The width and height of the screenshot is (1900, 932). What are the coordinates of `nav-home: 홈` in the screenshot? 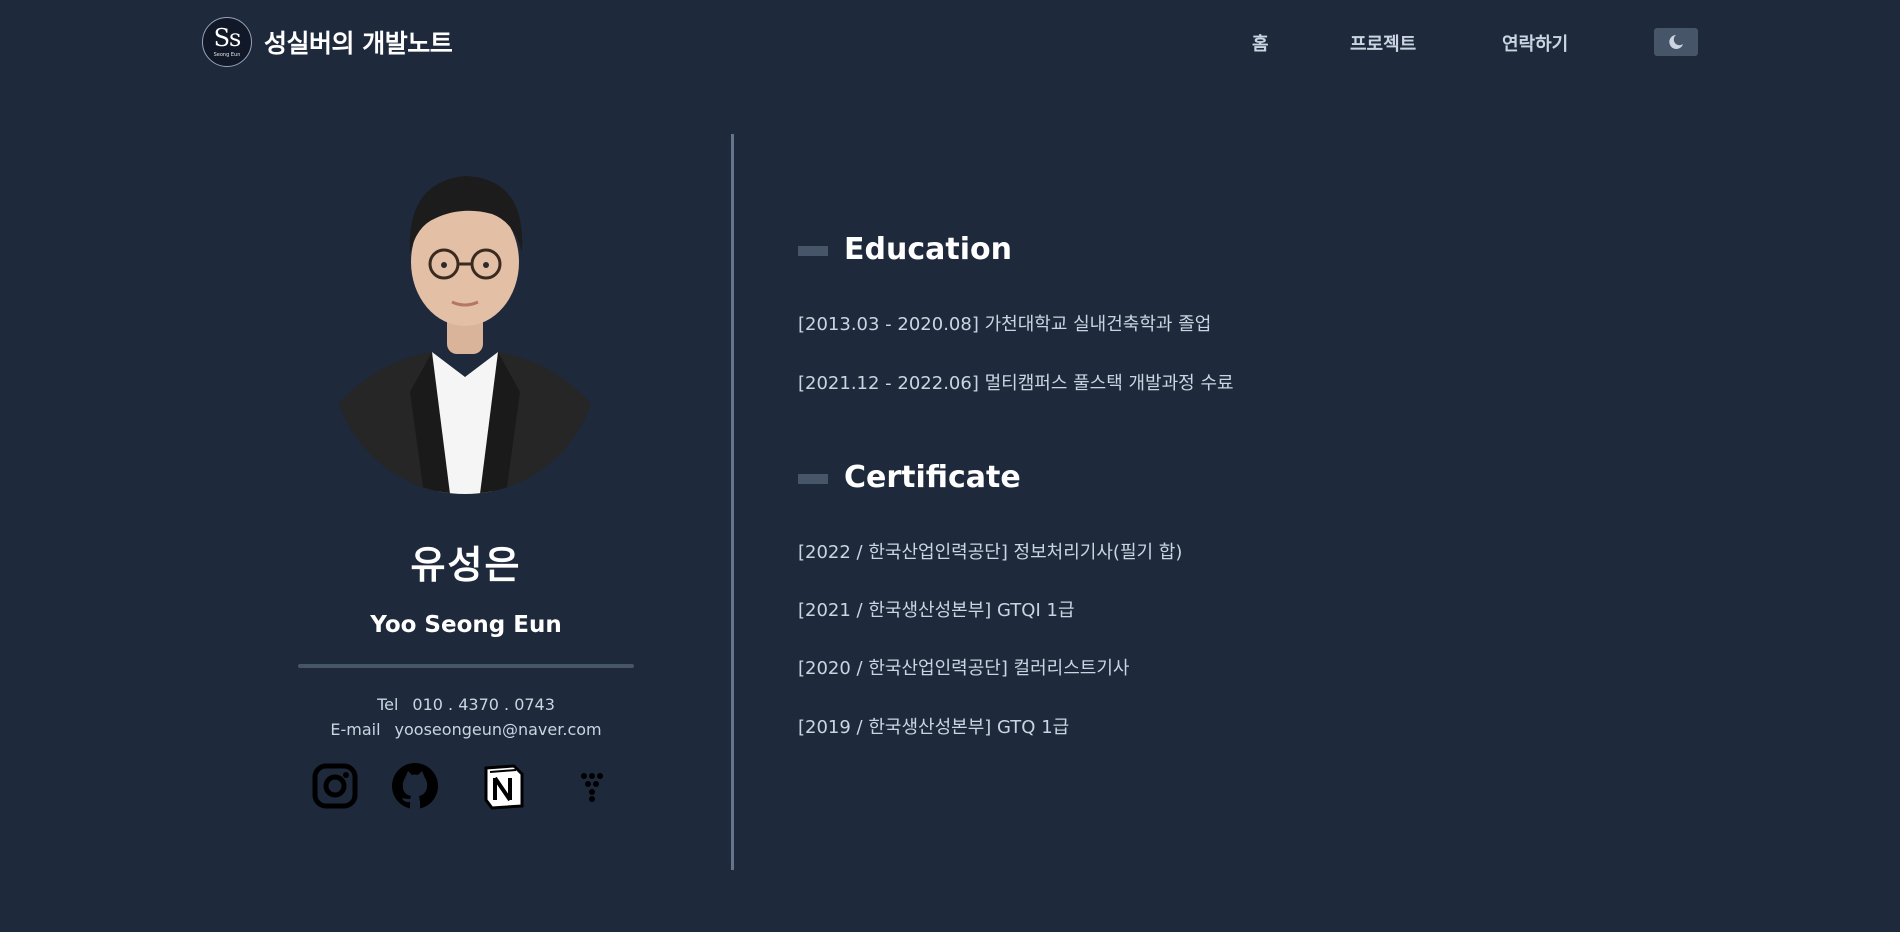 It's located at (1260, 43).